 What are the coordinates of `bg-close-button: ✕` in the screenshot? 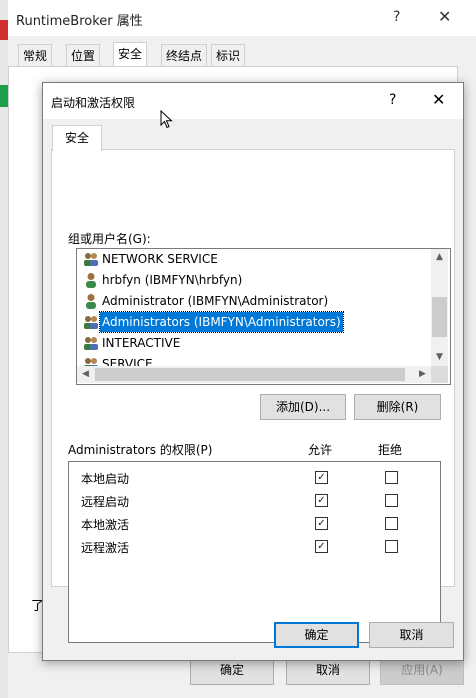 It's located at (444, 16).